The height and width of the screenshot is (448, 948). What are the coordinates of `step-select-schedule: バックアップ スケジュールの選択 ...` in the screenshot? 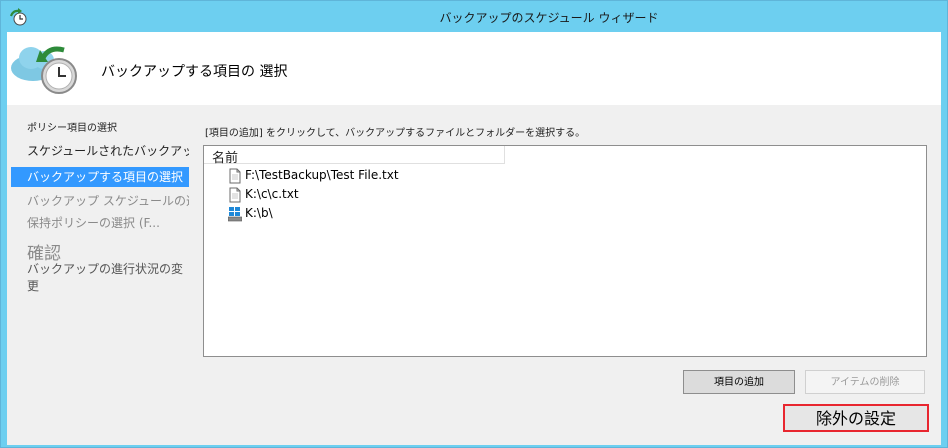 It's located at (100, 201).